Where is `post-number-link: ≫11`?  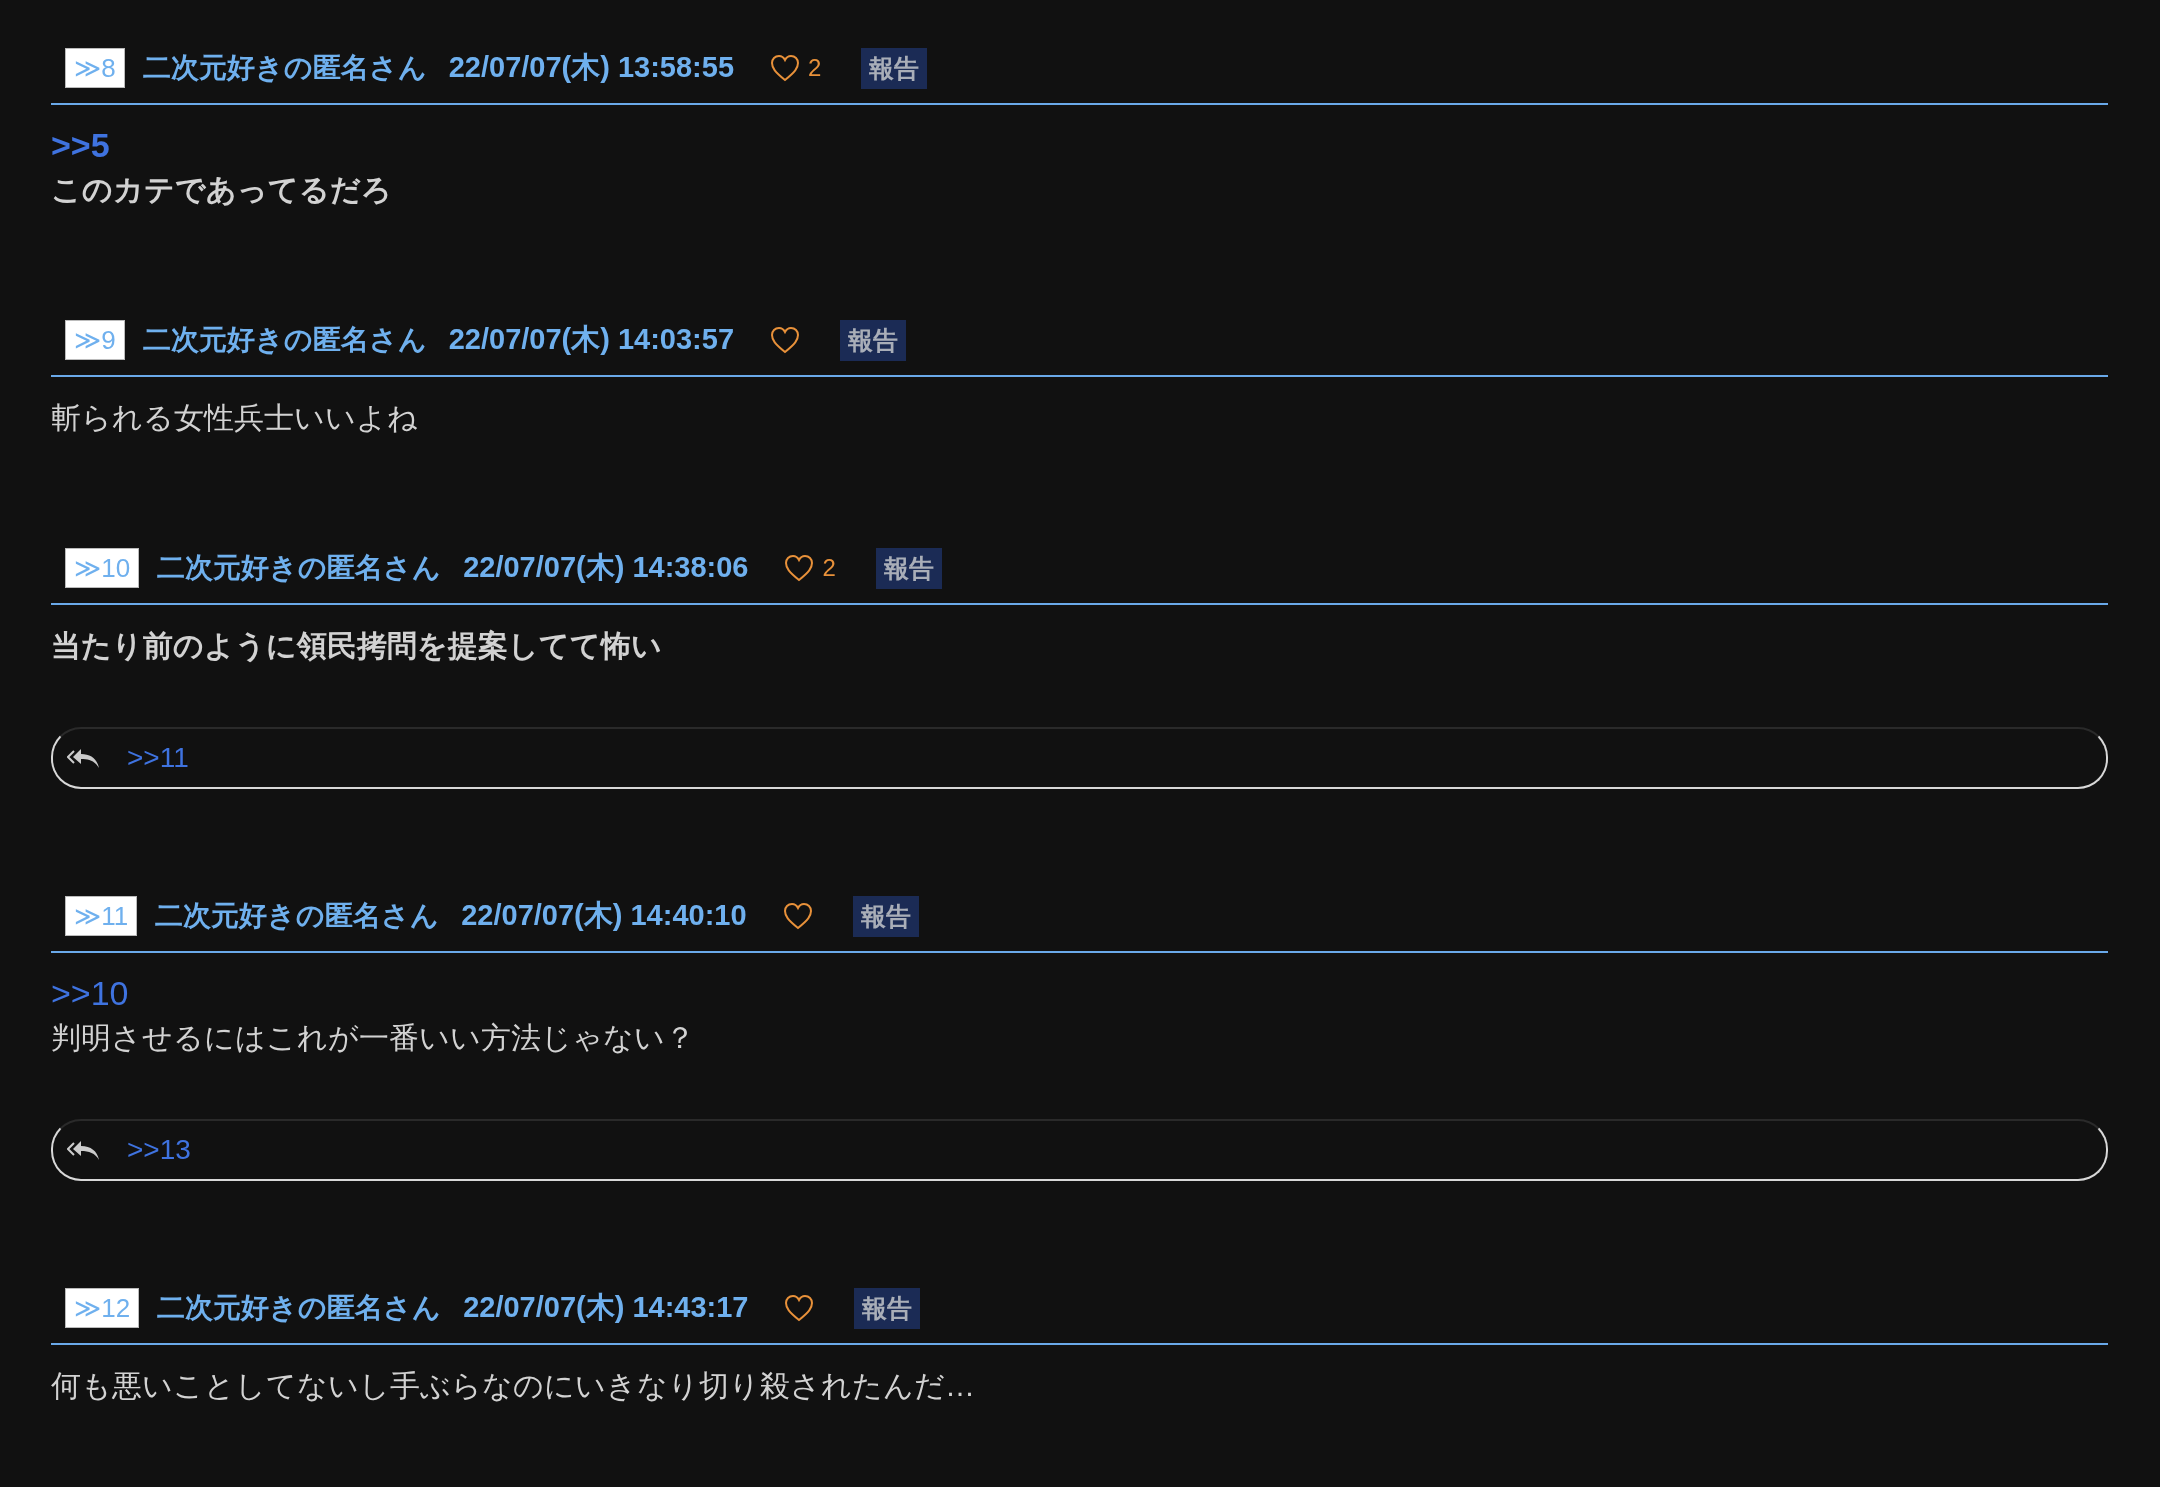 post-number-link: ≫11 is located at coordinates (101, 916).